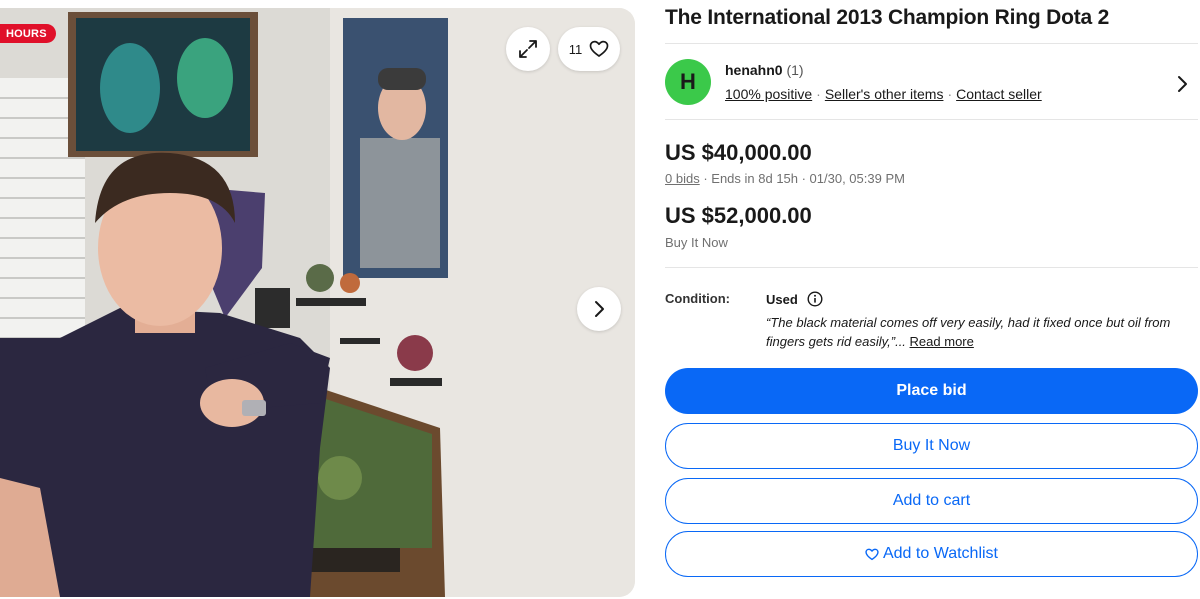  Describe the element at coordinates (682, 178) in the screenshot. I see `bids-count-link: 0 bids` at that location.